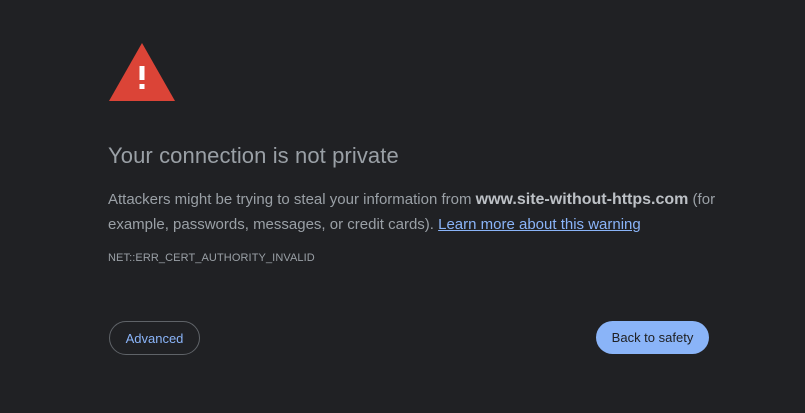  What do you see at coordinates (154, 338) in the screenshot?
I see `advanced-button: Advanced` at bounding box center [154, 338].